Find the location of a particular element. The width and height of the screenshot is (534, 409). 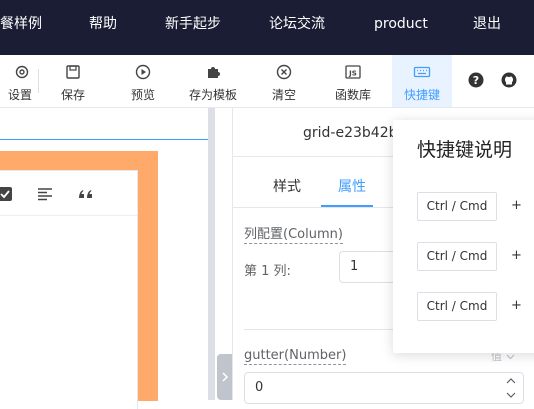

svg-text: JS is located at coordinates (352, 74).